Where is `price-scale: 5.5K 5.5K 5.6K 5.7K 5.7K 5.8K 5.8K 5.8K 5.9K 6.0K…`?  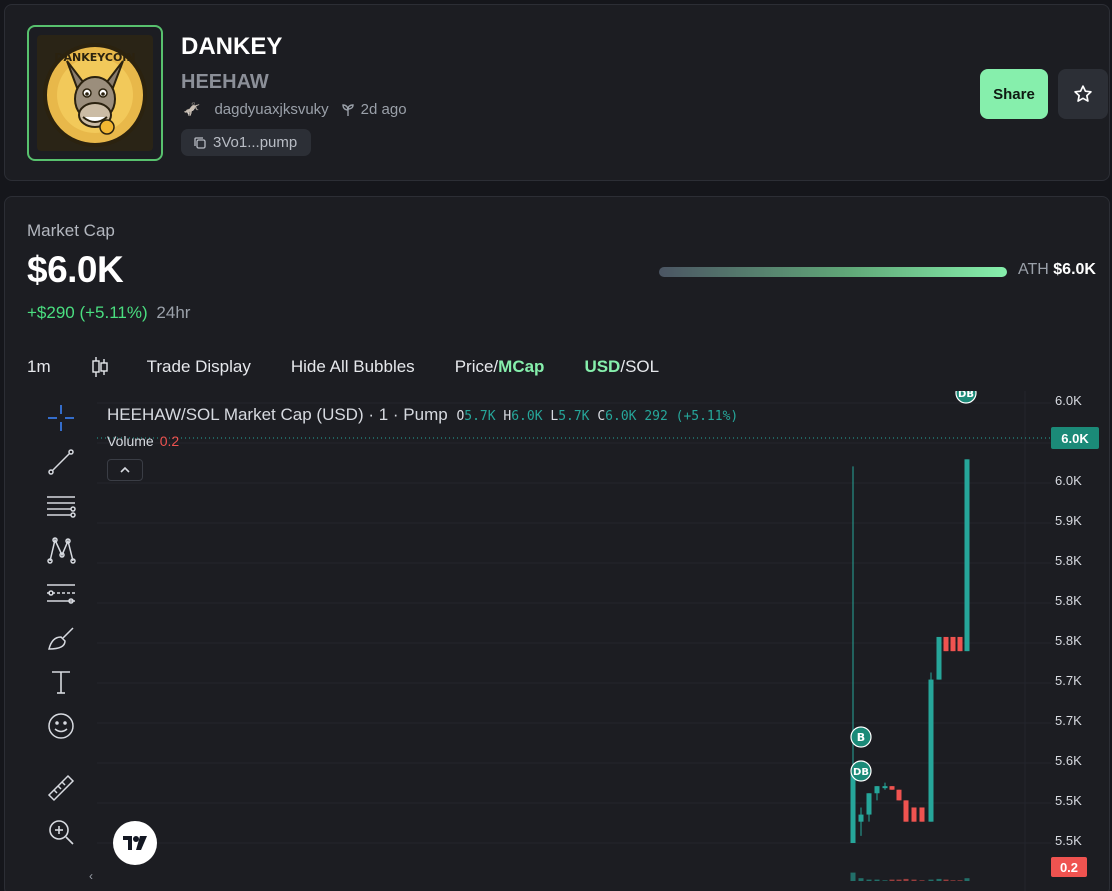
price-scale: 5.5K 5.5K 5.6K 5.7K 5.7K 5.8K 5.8K 5.8K 5.9K 6.0K… is located at coordinates (1081, 641).